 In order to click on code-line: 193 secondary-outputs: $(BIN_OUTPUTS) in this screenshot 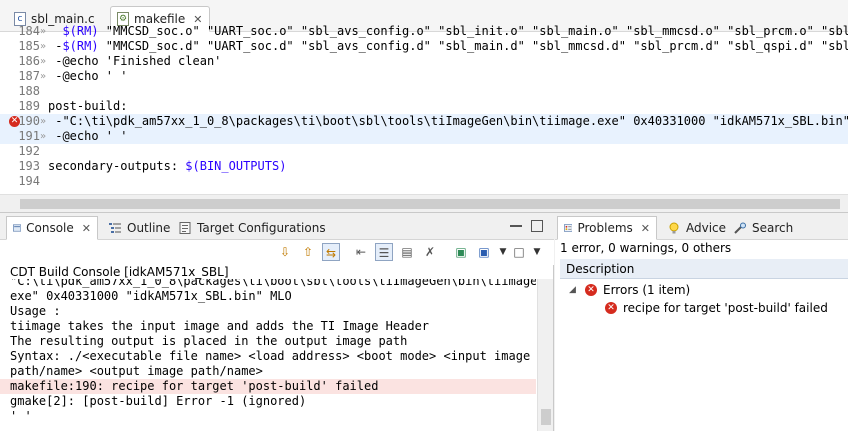, I will do `click(424, 166)`.